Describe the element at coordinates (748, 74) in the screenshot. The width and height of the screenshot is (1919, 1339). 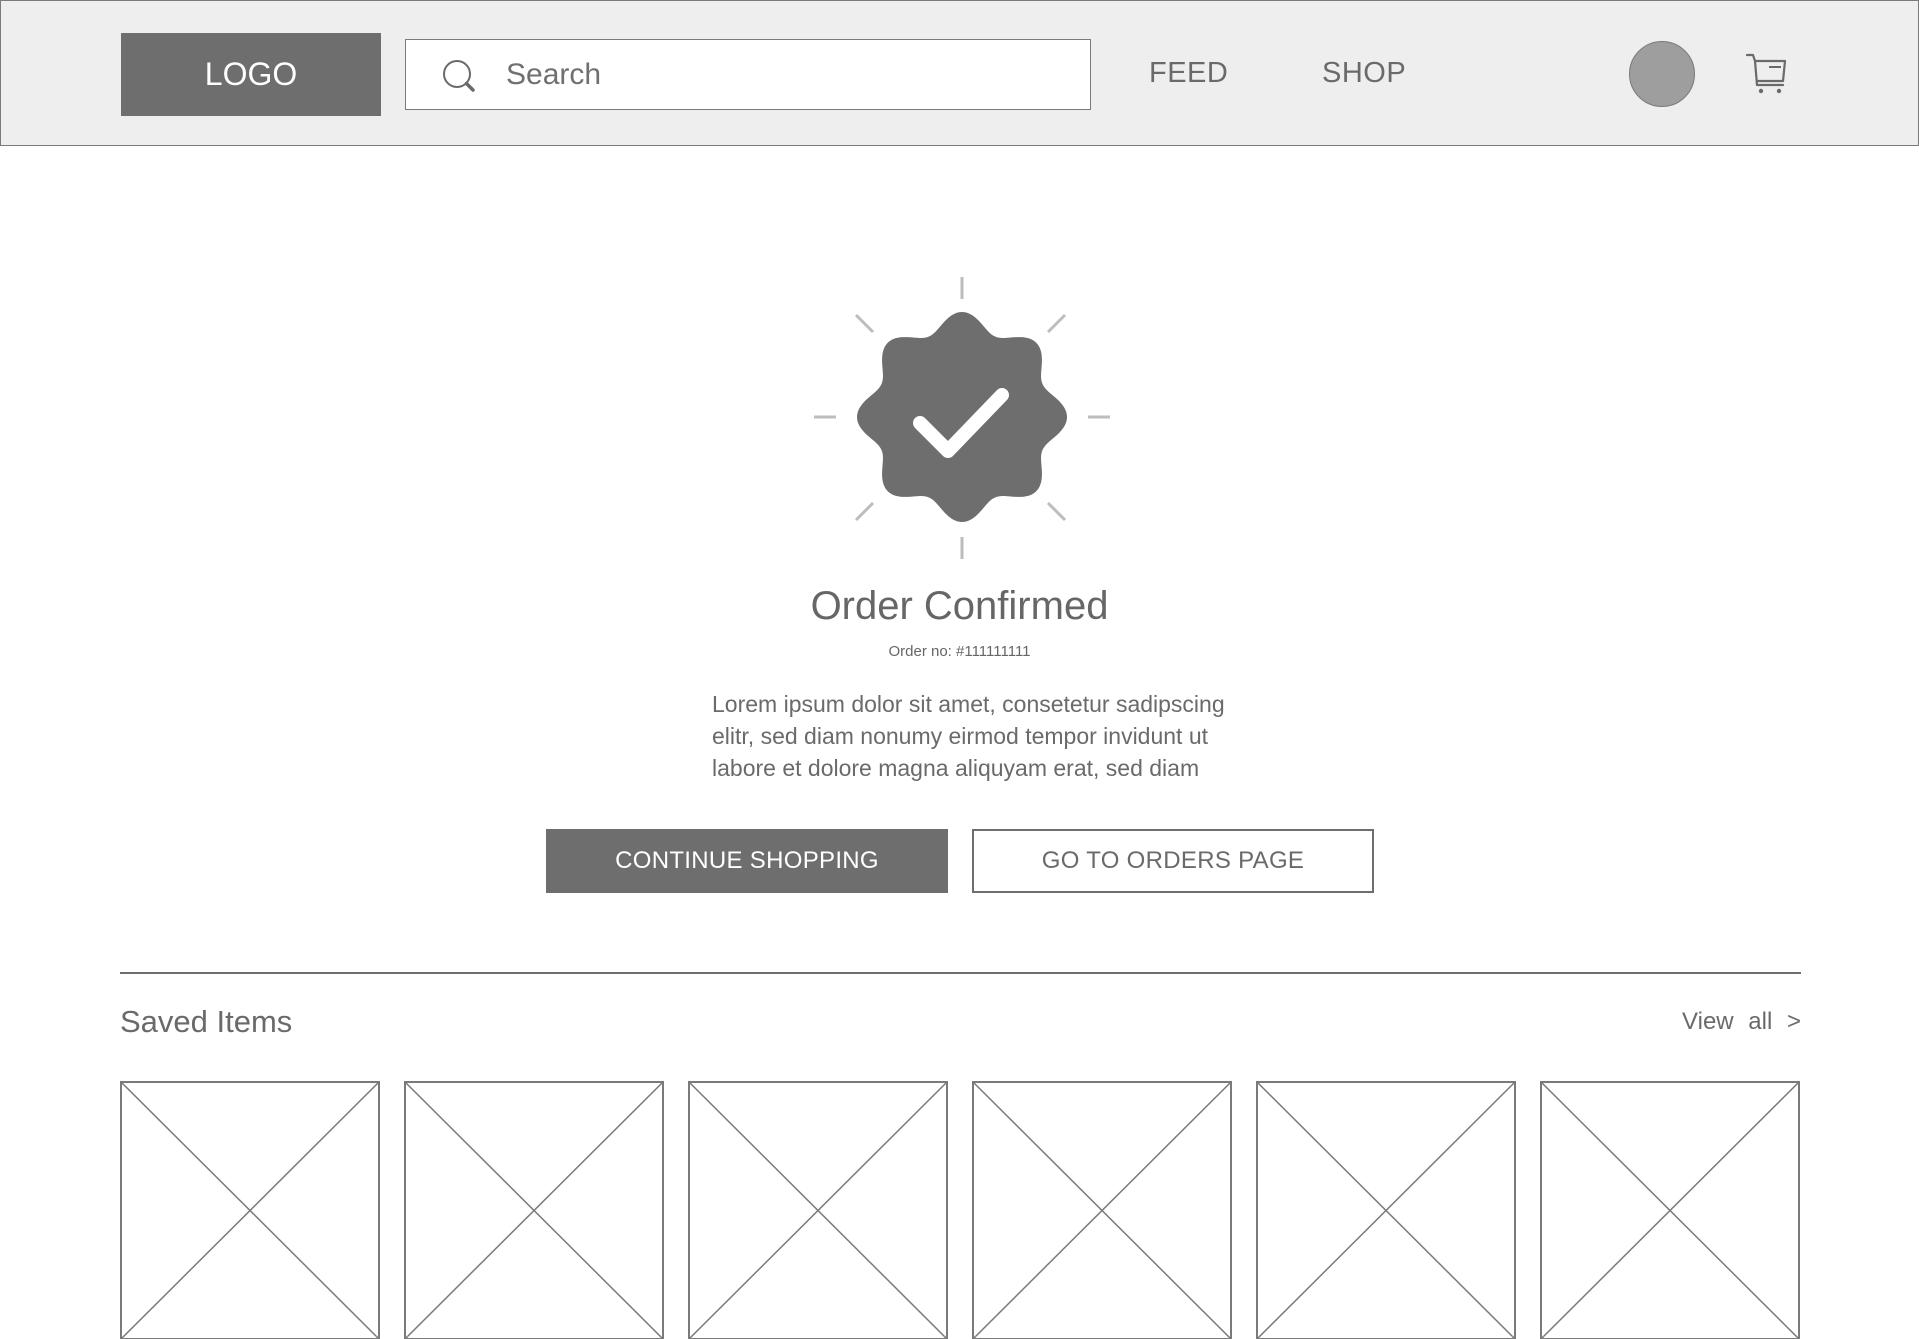
I see `search-input: Search` at that location.